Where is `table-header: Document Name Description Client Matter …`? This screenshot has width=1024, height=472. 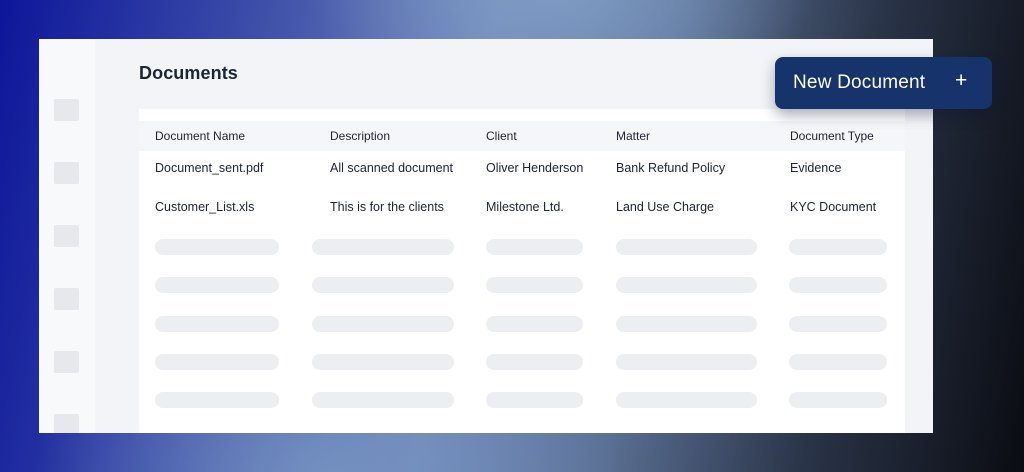 table-header: Document Name Description Client Matter … is located at coordinates (522, 136).